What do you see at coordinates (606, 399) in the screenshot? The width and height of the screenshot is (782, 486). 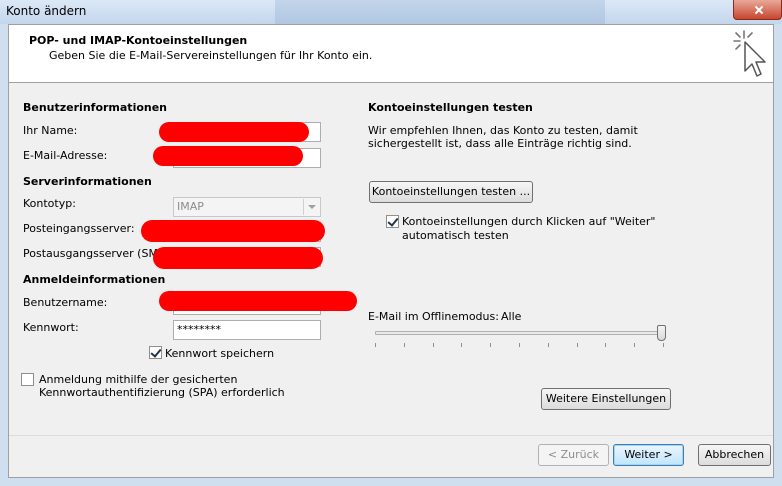 I see `more-settings-button: Weitere Einstellungen` at bounding box center [606, 399].